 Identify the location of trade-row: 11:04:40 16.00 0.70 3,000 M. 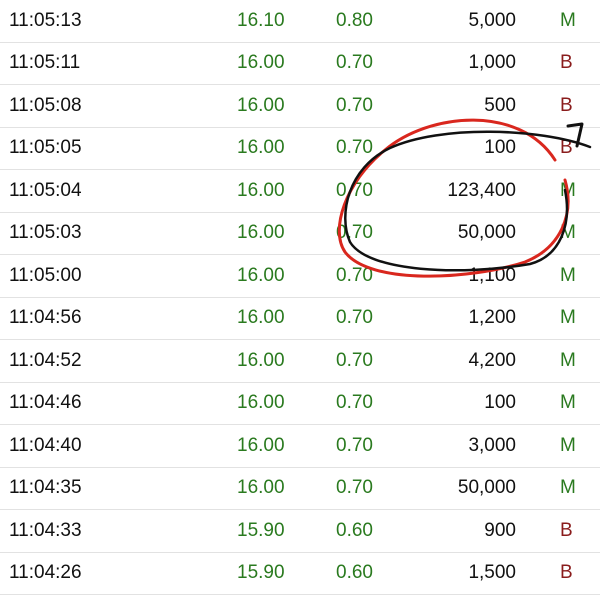
(300, 446).